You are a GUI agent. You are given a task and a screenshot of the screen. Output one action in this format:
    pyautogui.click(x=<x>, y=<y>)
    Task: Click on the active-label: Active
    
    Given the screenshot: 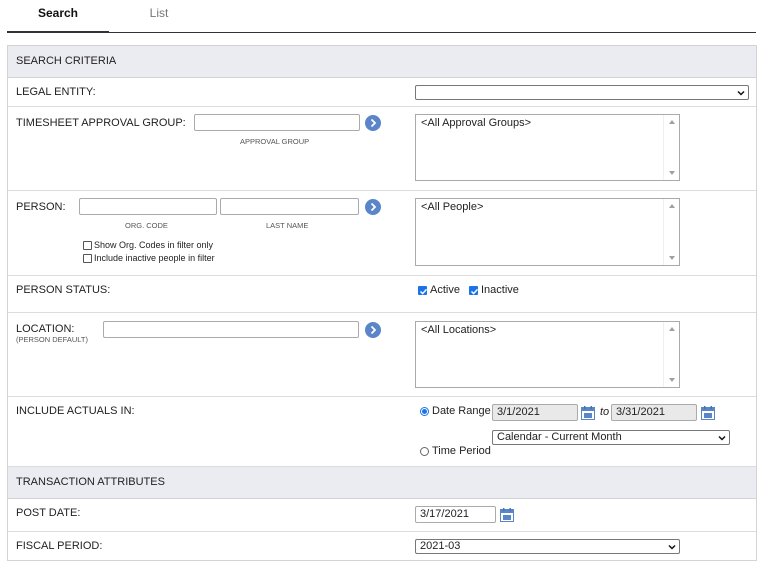 What is the action you would take?
    pyautogui.click(x=445, y=290)
    